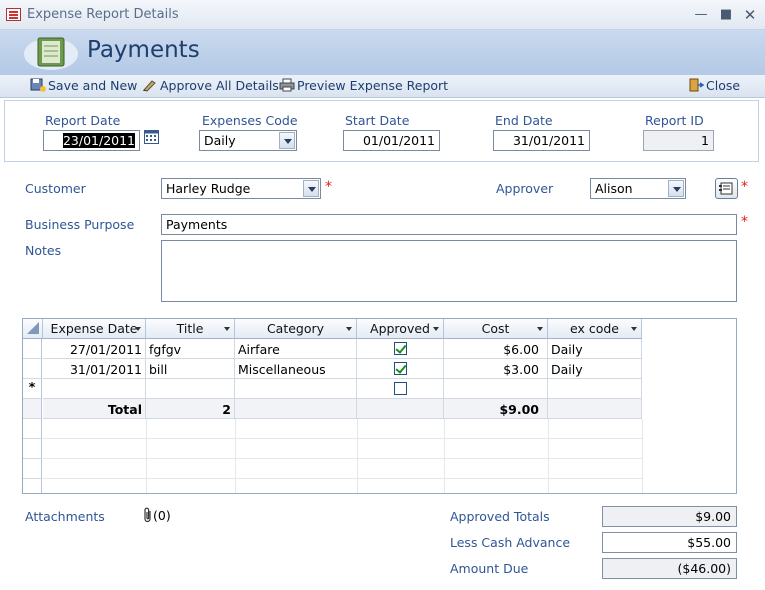 Image resolution: width=765 pixels, height=590 pixels. What do you see at coordinates (94, 389) in the screenshot?
I see `new-cell-expense-date` at bounding box center [94, 389].